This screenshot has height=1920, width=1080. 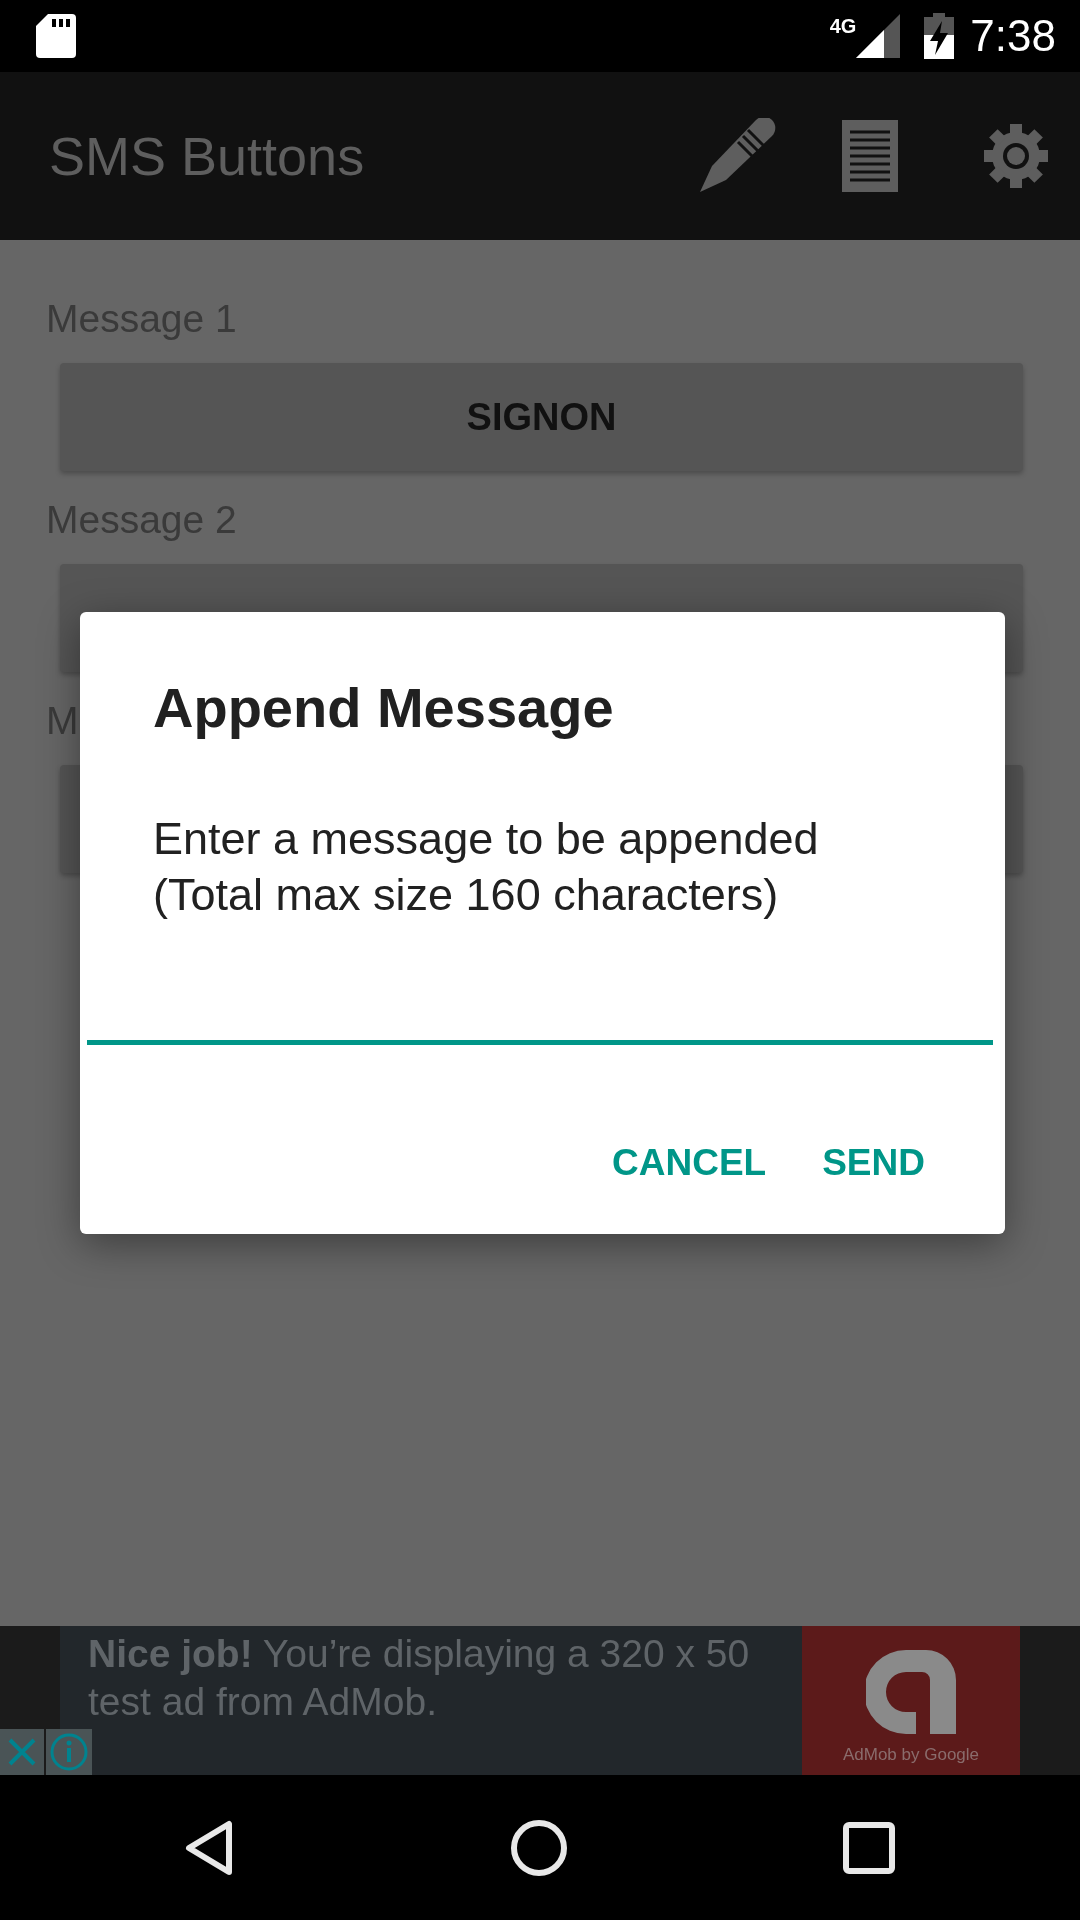 I want to click on home-icon, so click(x=539, y=1847).